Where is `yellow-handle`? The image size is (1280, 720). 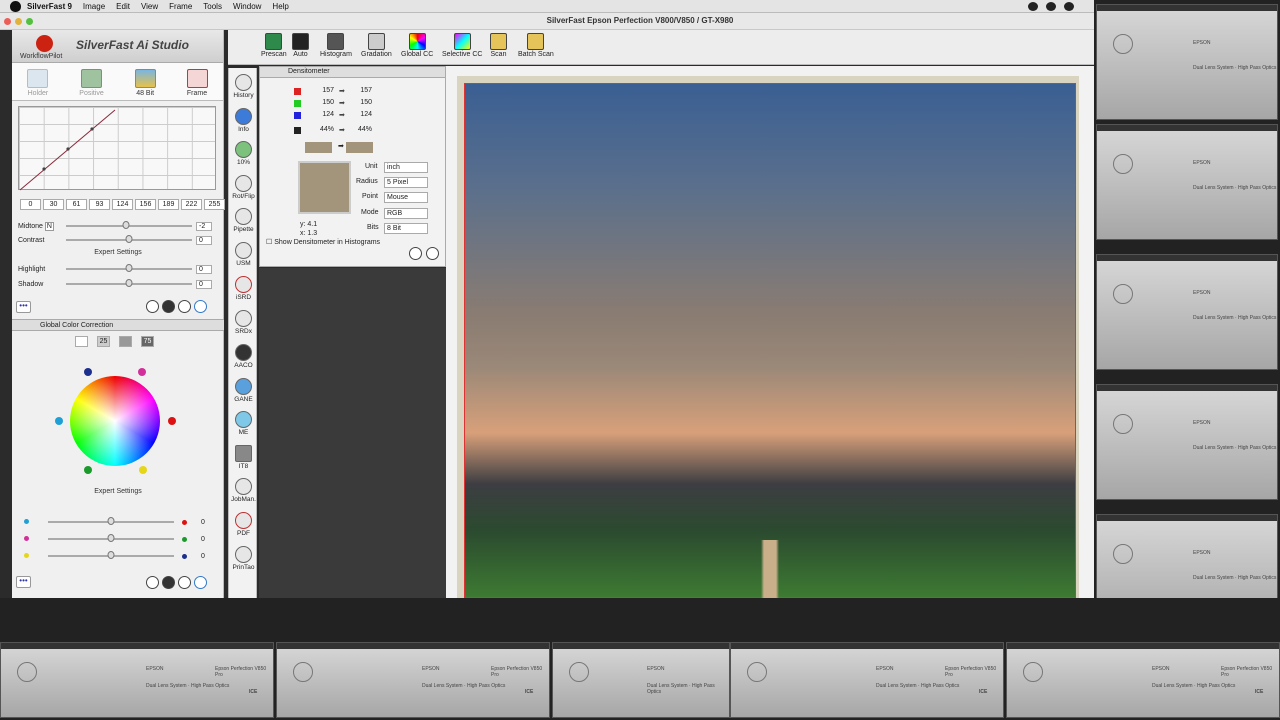 yellow-handle is located at coordinates (143, 470).